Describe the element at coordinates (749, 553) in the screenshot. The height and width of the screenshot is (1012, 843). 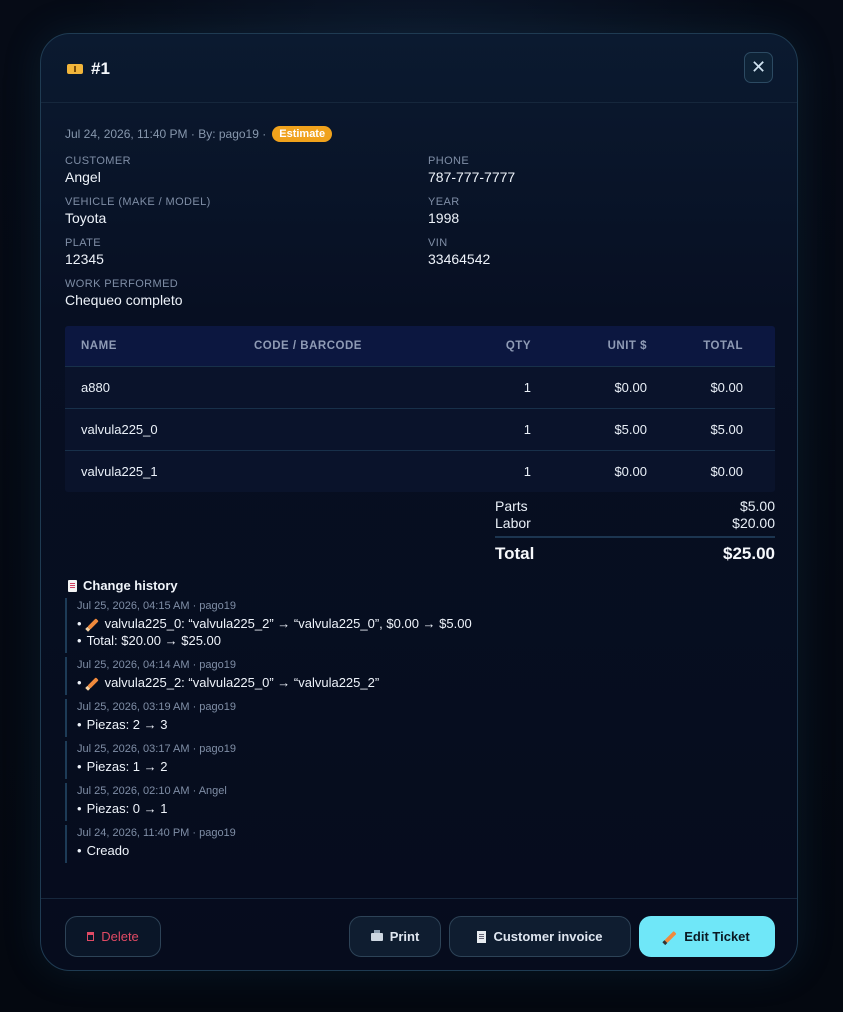
I see `total-value: $25.00` at that location.